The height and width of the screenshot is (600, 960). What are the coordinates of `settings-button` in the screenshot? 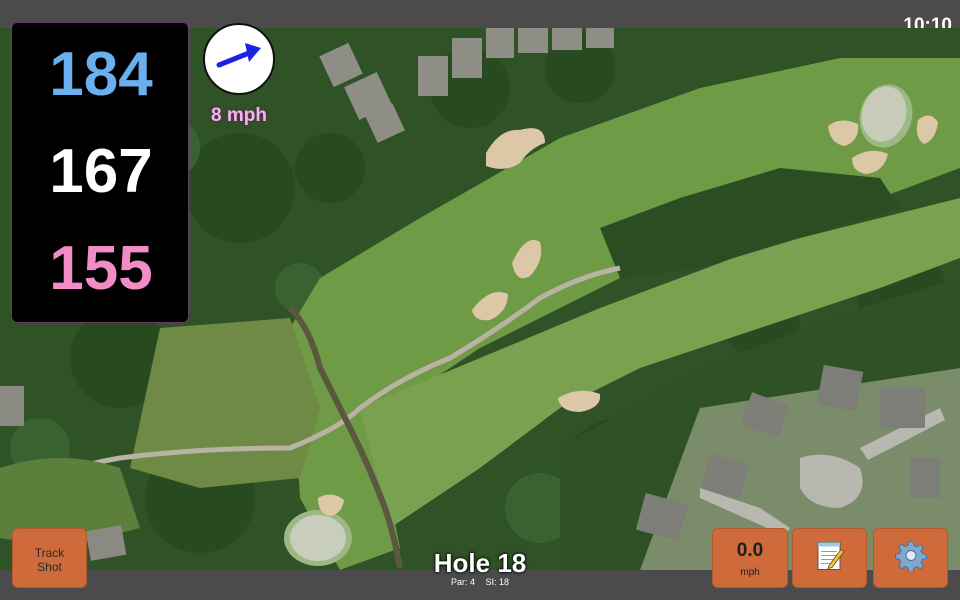 It's located at (910, 558).